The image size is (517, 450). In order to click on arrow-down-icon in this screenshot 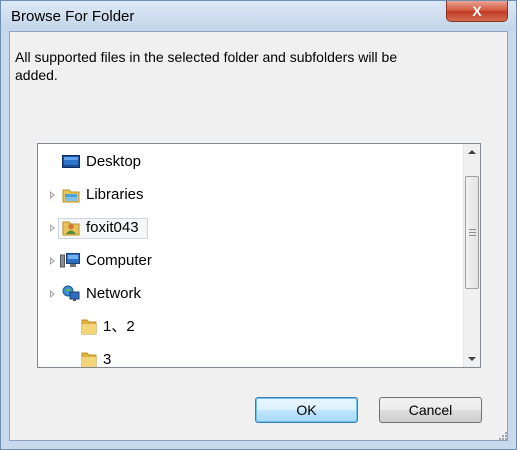, I will do `click(472, 359)`.